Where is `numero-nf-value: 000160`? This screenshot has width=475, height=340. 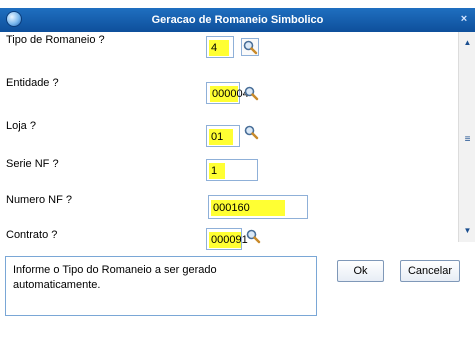 numero-nf-value: 000160 is located at coordinates (248, 208).